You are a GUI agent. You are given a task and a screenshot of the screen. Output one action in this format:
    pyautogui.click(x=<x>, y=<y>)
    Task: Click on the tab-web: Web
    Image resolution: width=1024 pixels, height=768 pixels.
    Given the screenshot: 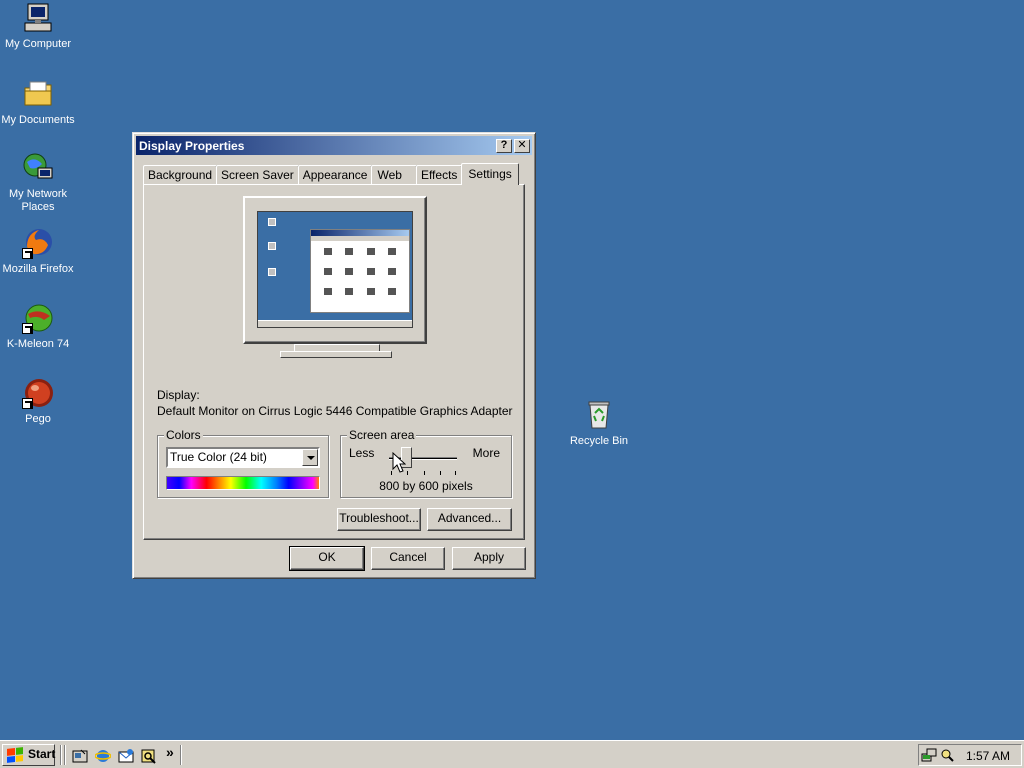 What is the action you would take?
    pyautogui.click(x=394, y=175)
    